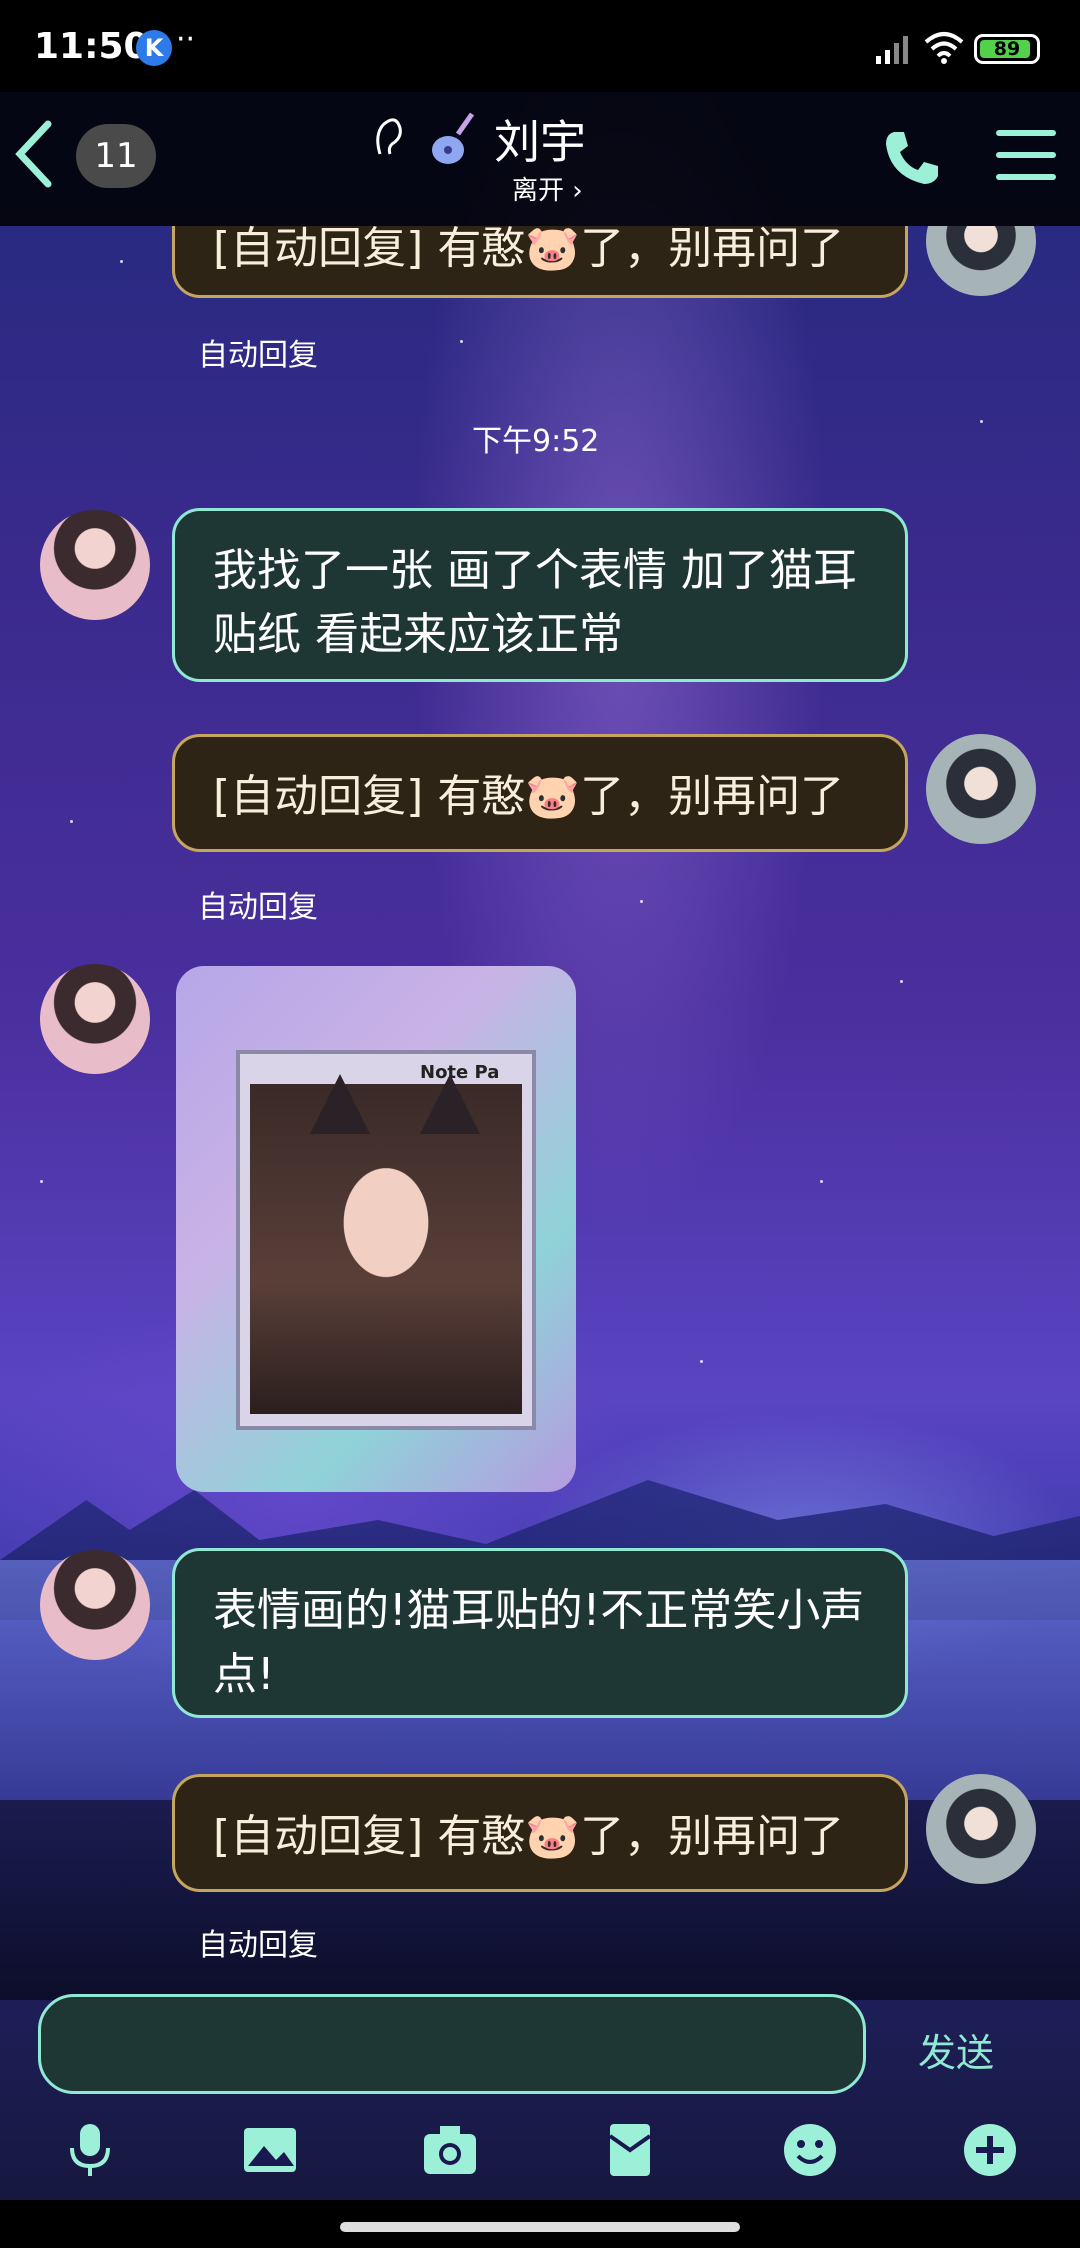 This screenshot has width=1080, height=2248. Describe the element at coordinates (452, 2044) in the screenshot. I see `message-input` at that location.